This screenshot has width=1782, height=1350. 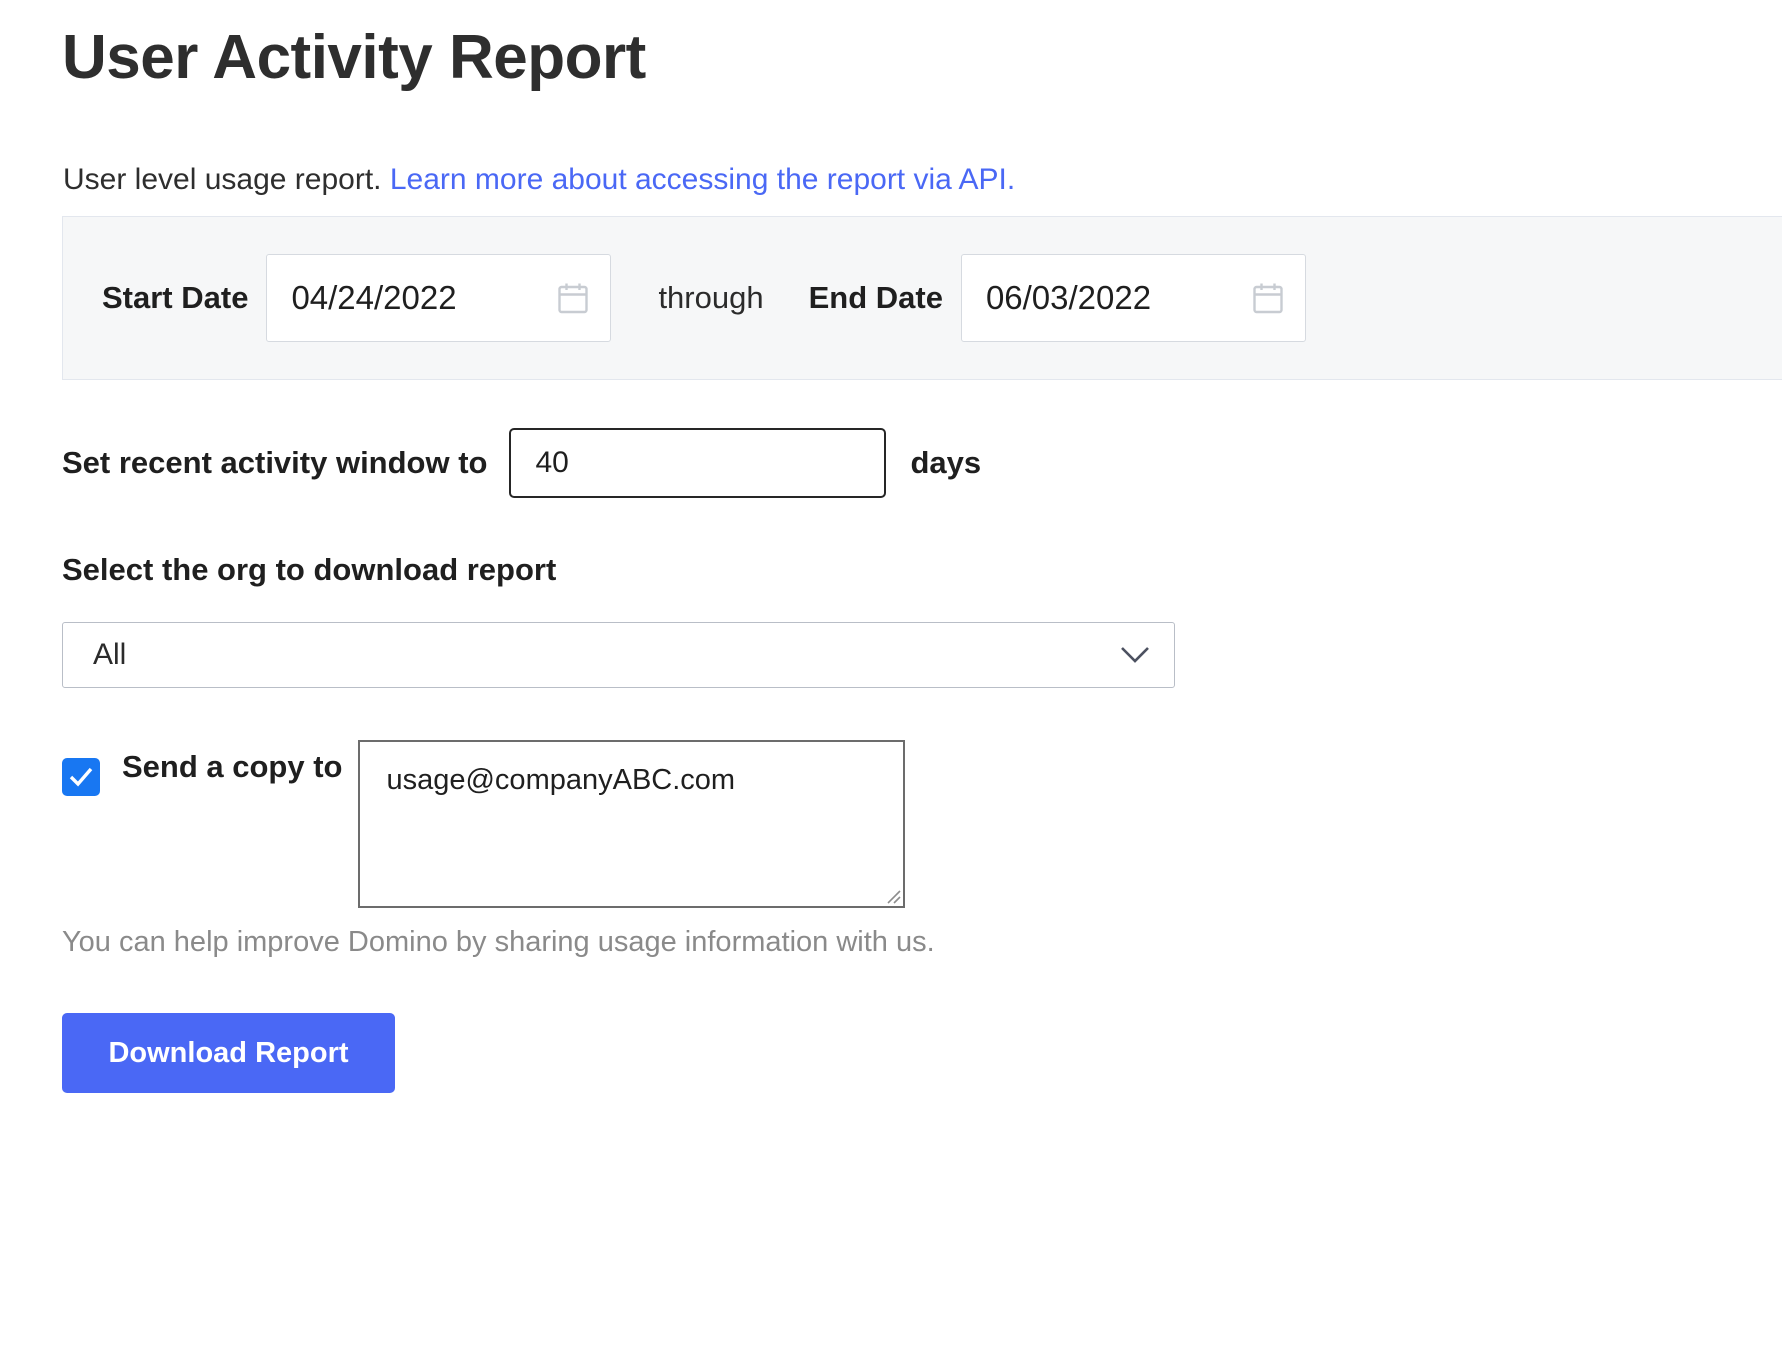 I want to click on start-date-value: 04/24/2022, so click(x=374, y=297).